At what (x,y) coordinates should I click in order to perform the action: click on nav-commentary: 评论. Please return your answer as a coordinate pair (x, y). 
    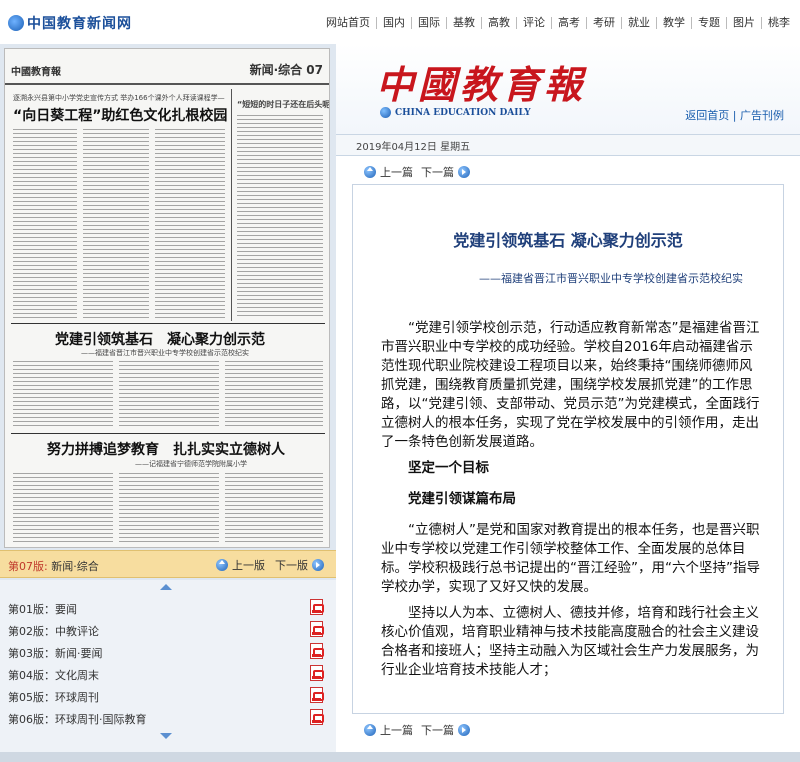
    Looking at the image, I should click on (533, 23).